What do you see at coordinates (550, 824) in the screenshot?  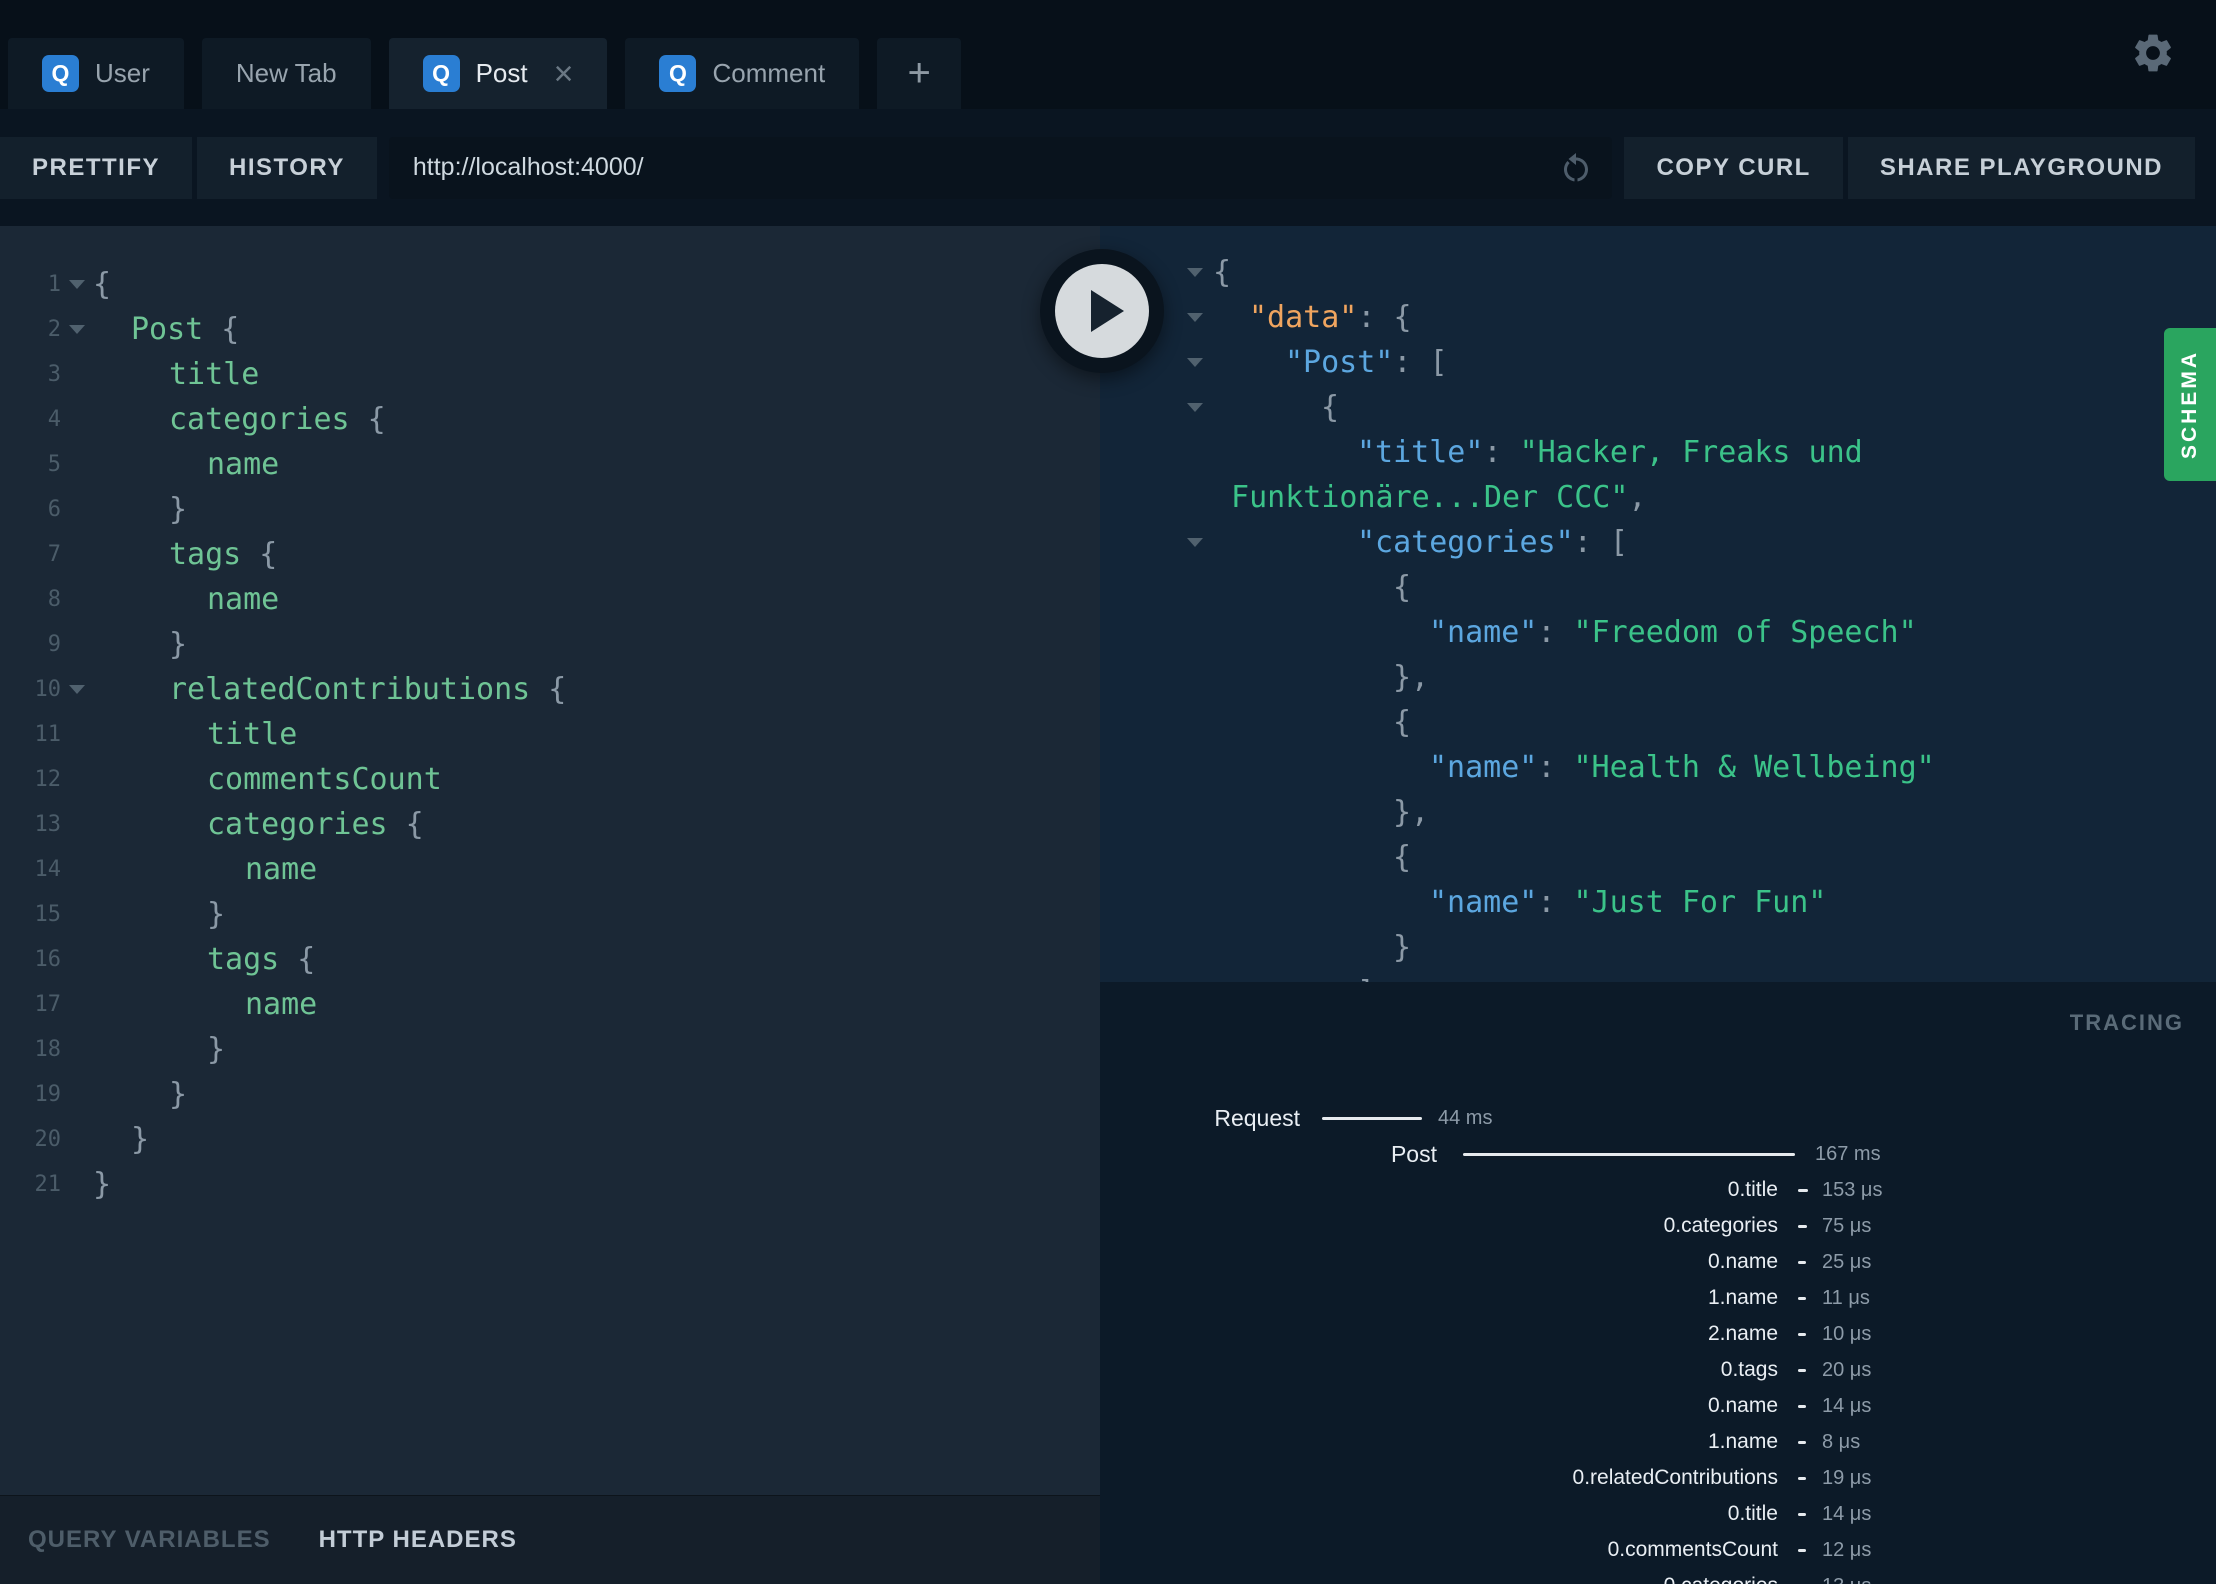 I see `editor-line: 13 categories {` at bounding box center [550, 824].